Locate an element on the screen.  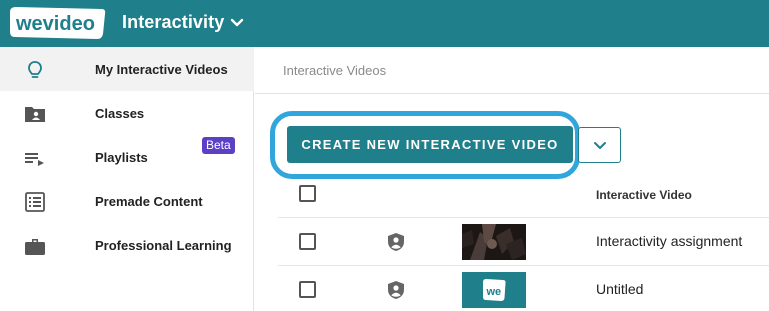
svg-text: wevideo is located at coordinates (55, 24).